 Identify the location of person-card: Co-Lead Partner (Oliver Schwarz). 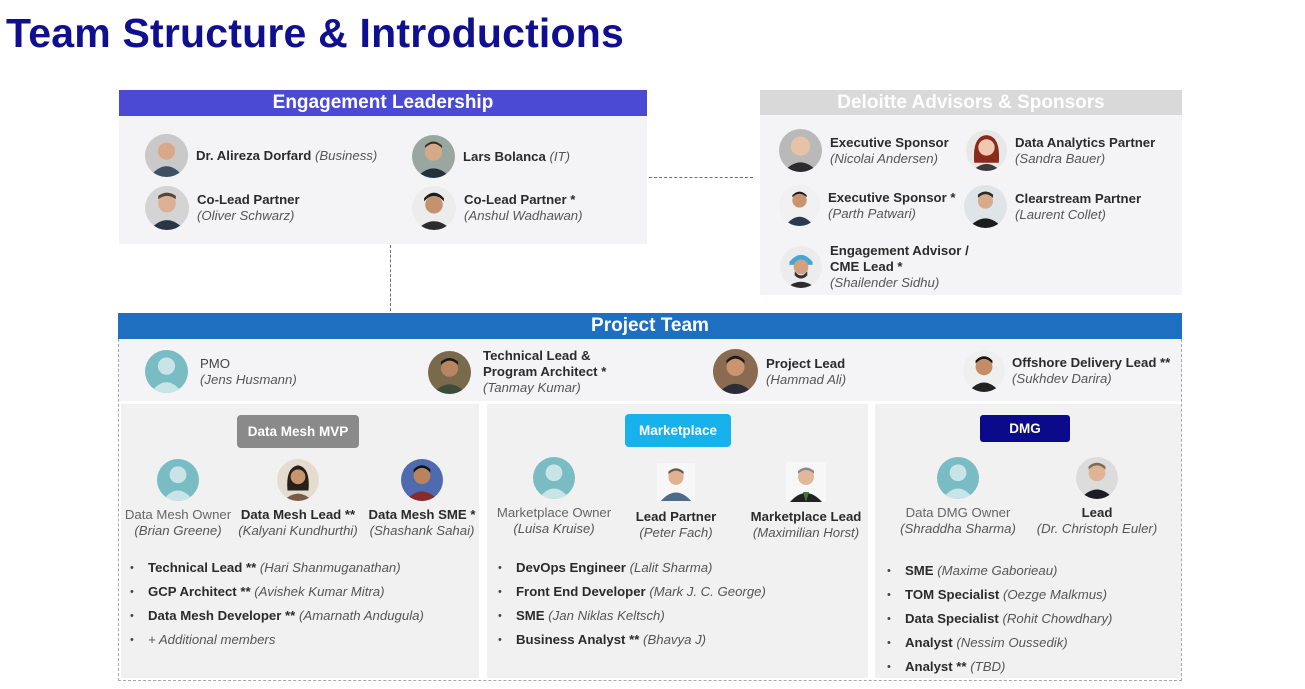
(222, 208).